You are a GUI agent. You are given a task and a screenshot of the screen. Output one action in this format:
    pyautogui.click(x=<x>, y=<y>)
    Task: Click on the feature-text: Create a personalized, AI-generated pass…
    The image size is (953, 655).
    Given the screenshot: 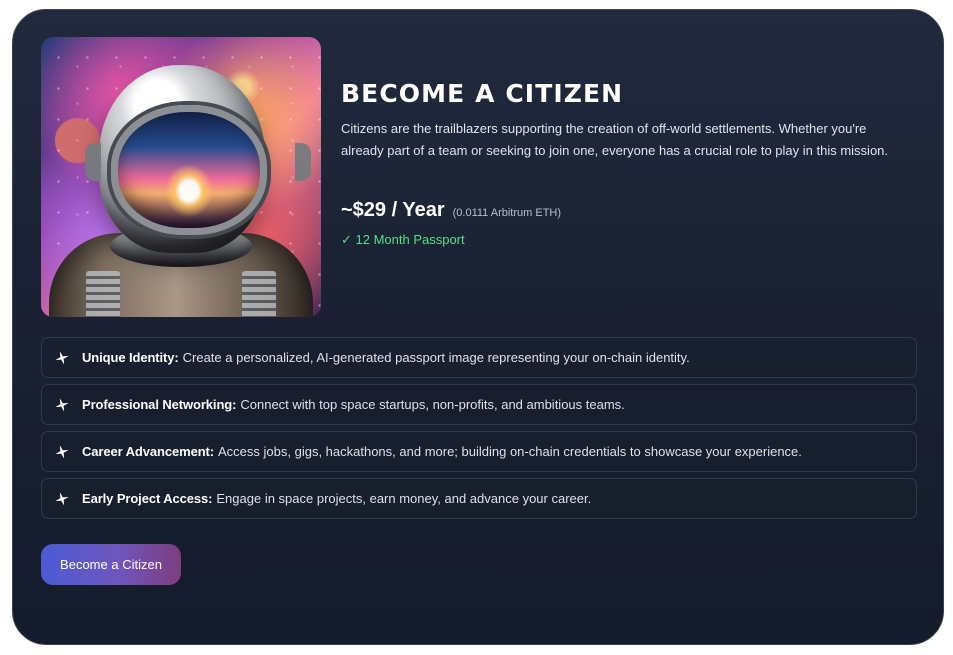 What is the action you would take?
    pyautogui.click(x=436, y=357)
    